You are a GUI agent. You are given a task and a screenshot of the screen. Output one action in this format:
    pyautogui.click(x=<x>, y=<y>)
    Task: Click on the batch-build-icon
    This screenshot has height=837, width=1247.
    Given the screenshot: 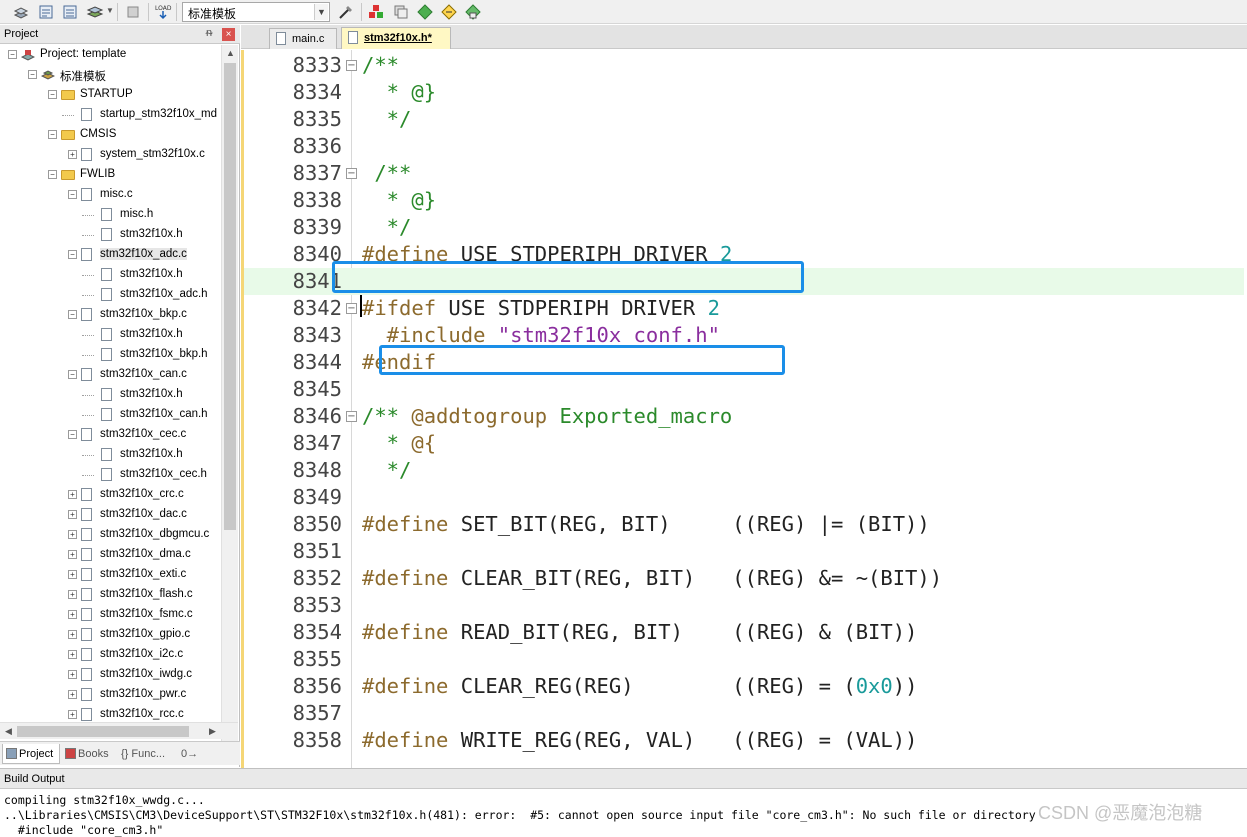 What is the action you would take?
    pyautogui.click(x=95, y=12)
    